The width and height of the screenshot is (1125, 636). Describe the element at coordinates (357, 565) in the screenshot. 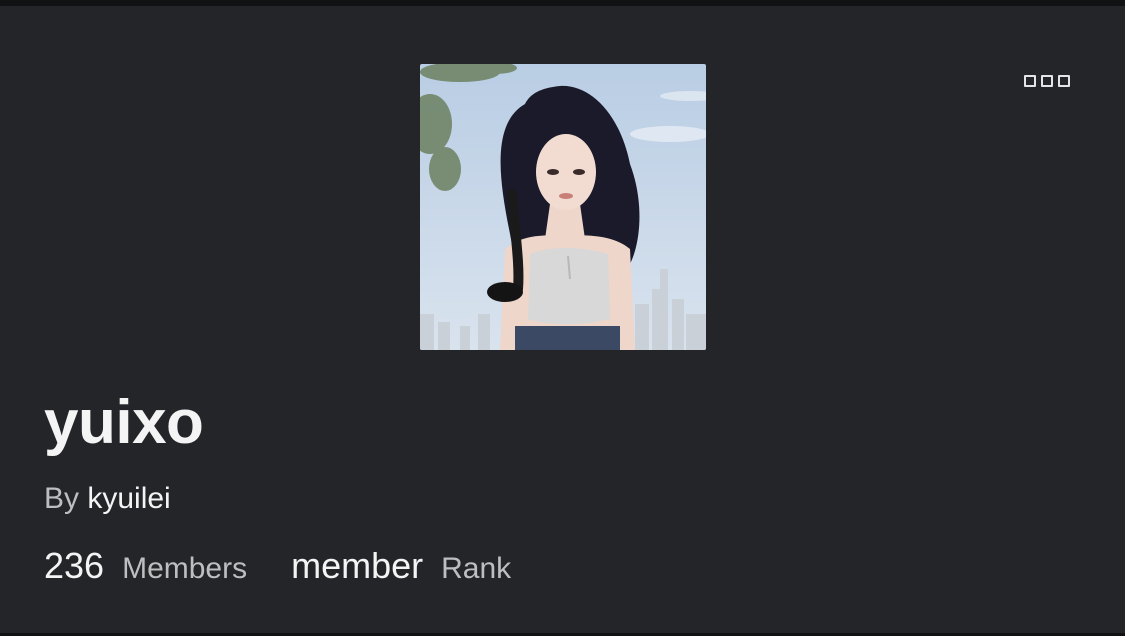

I see `rank-value: member` at that location.